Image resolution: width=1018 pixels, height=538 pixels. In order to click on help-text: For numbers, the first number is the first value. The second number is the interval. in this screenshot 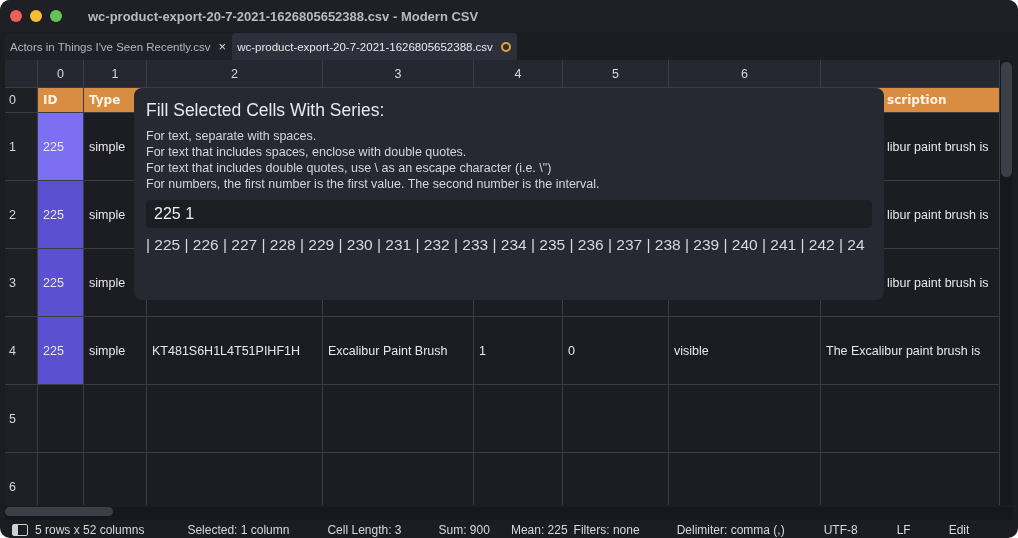, I will do `click(373, 184)`.